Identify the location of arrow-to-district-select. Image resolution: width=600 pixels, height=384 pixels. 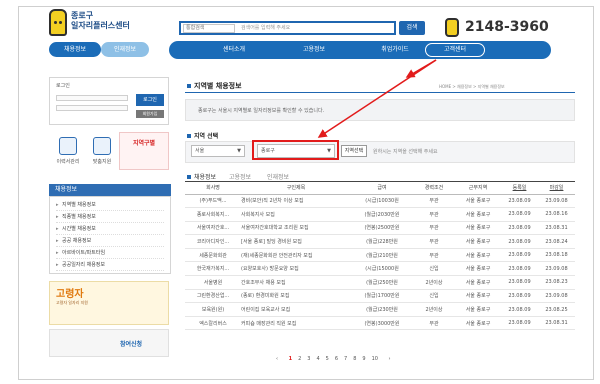
(377, 98).